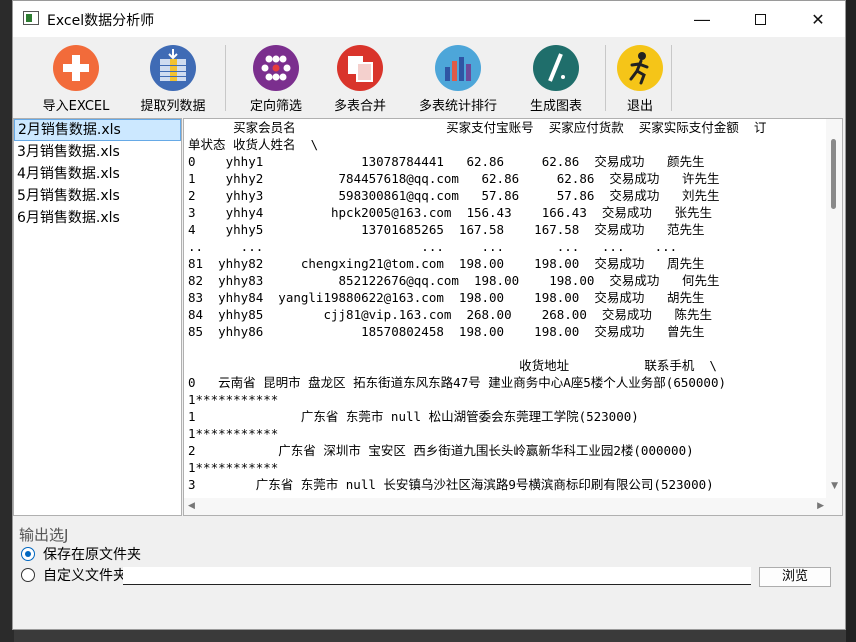  I want to click on output-line: 买家会员名 买家支付宝账号 买家应付货款 买家实际支付金额 订, so click(477, 127).